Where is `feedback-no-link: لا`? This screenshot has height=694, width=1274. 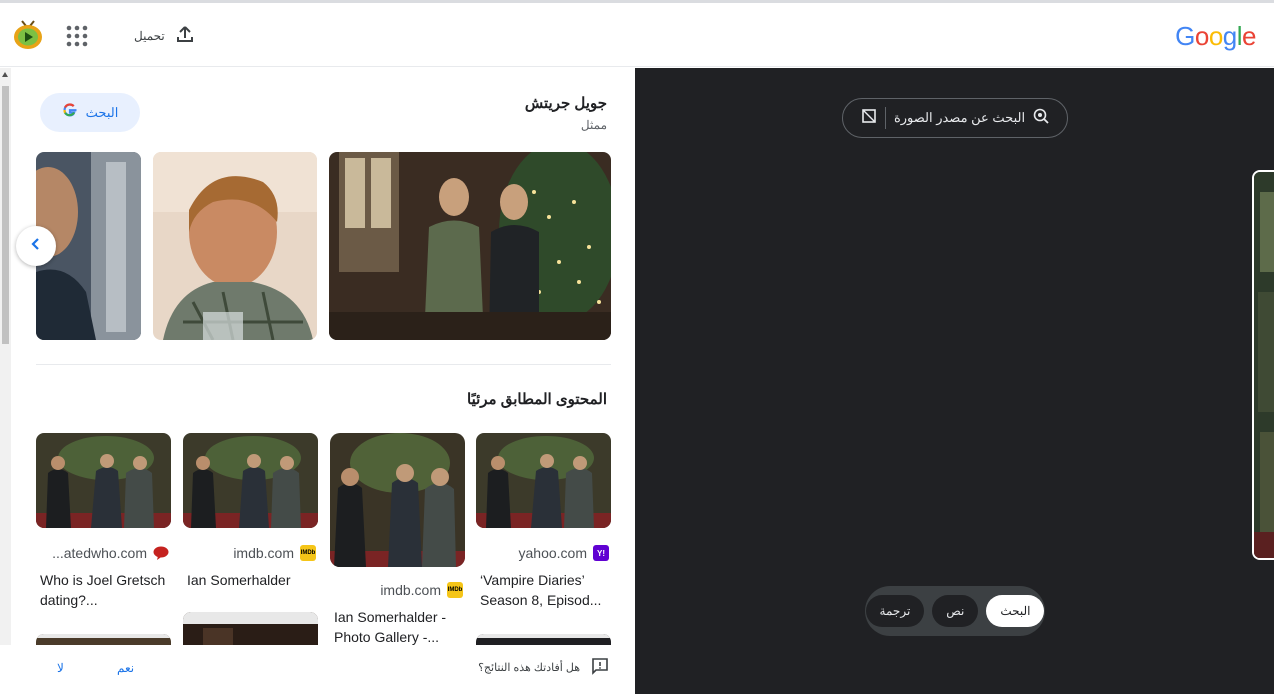
feedback-no-link: لا is located at coordinates (60, 668).